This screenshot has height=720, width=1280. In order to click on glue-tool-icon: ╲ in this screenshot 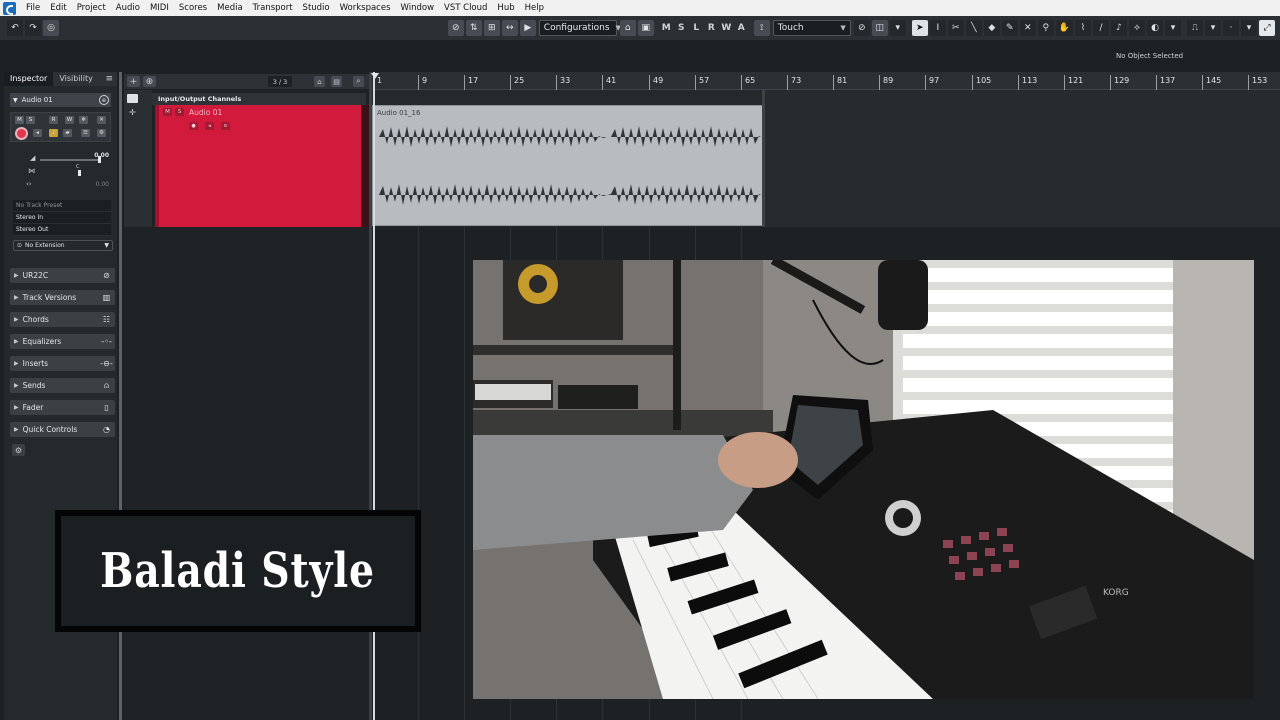, I will do `click(973, 28)`.